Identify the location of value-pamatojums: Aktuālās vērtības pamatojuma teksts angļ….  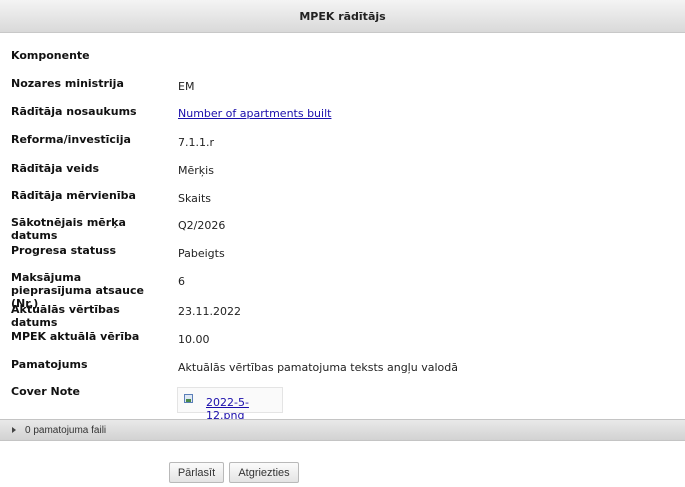
(318, 367).